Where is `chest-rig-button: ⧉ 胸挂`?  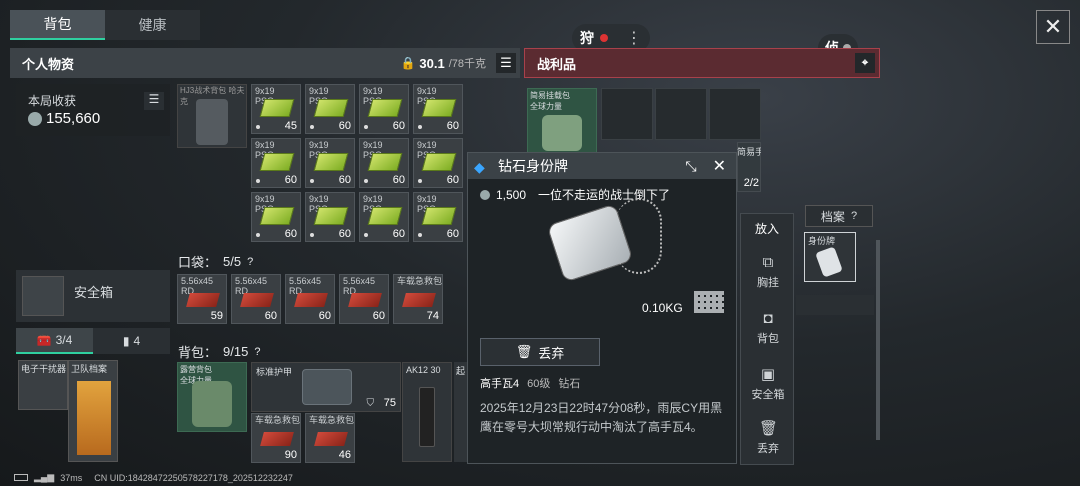
chest-rig-button: ⧉ 胸挂 is located at coordinates (768, 272).